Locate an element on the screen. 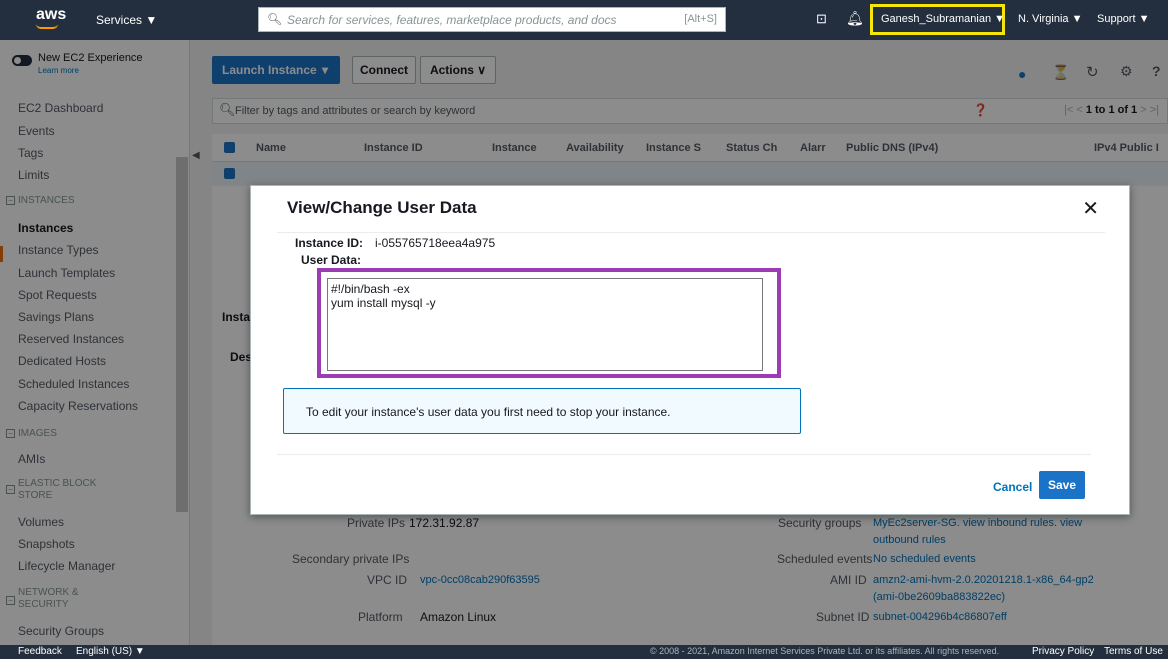  close-icon: ✕ is located at coordinates (1090, 208).